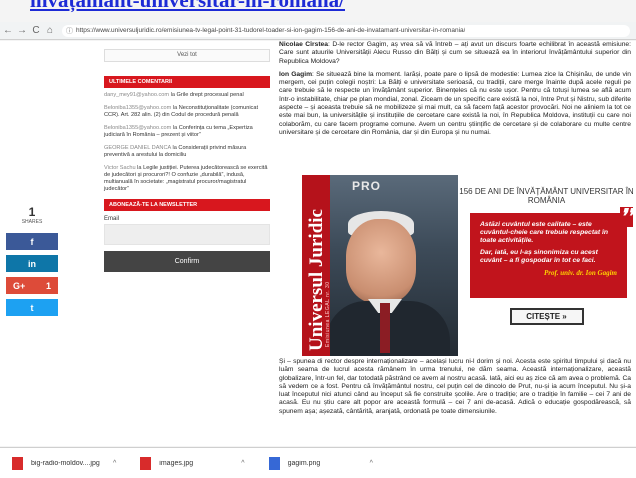 Image resolution: width=636 pixels, height=478 pixels. Describe the element at coordinates (626, 217) in the screenshot. I see `quote-icon: ❜❜` at that location.